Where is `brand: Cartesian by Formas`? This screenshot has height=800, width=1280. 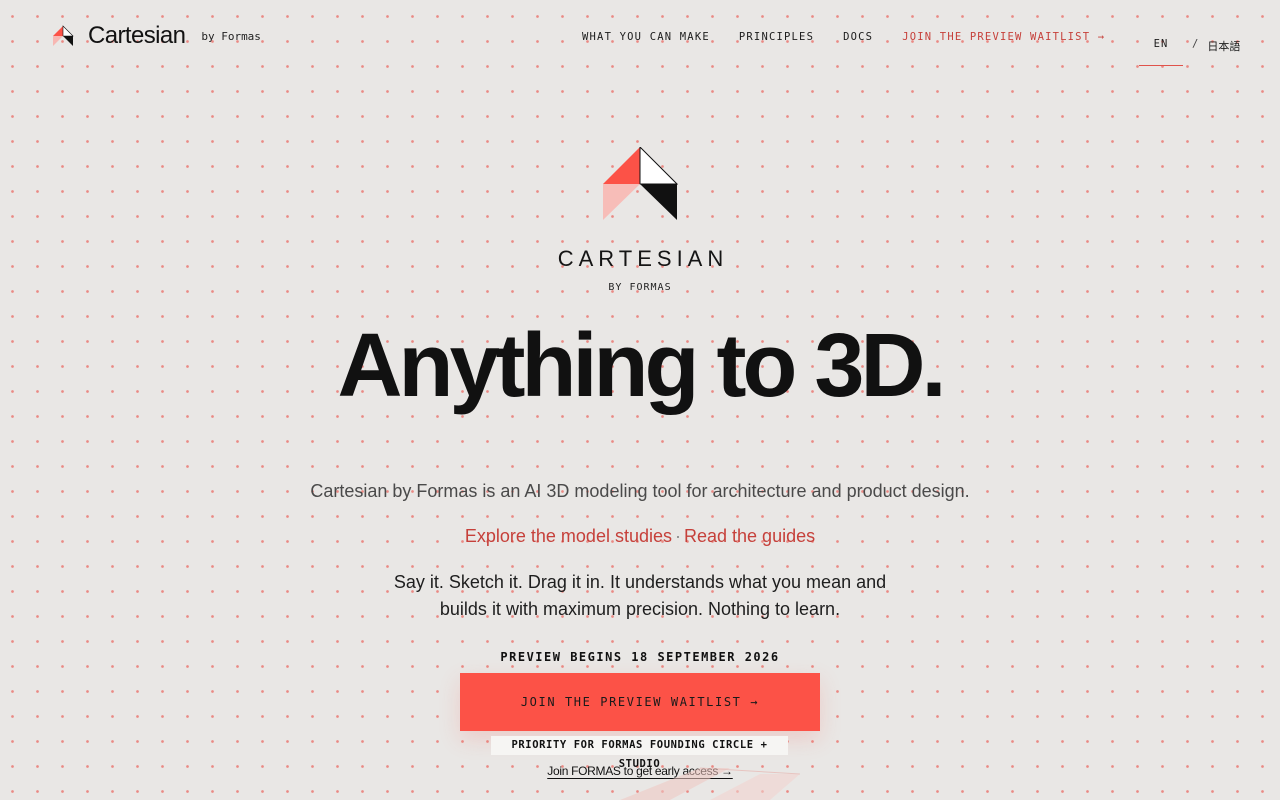 brand: Cartesian by Formas is located at coordinates (156, 36).